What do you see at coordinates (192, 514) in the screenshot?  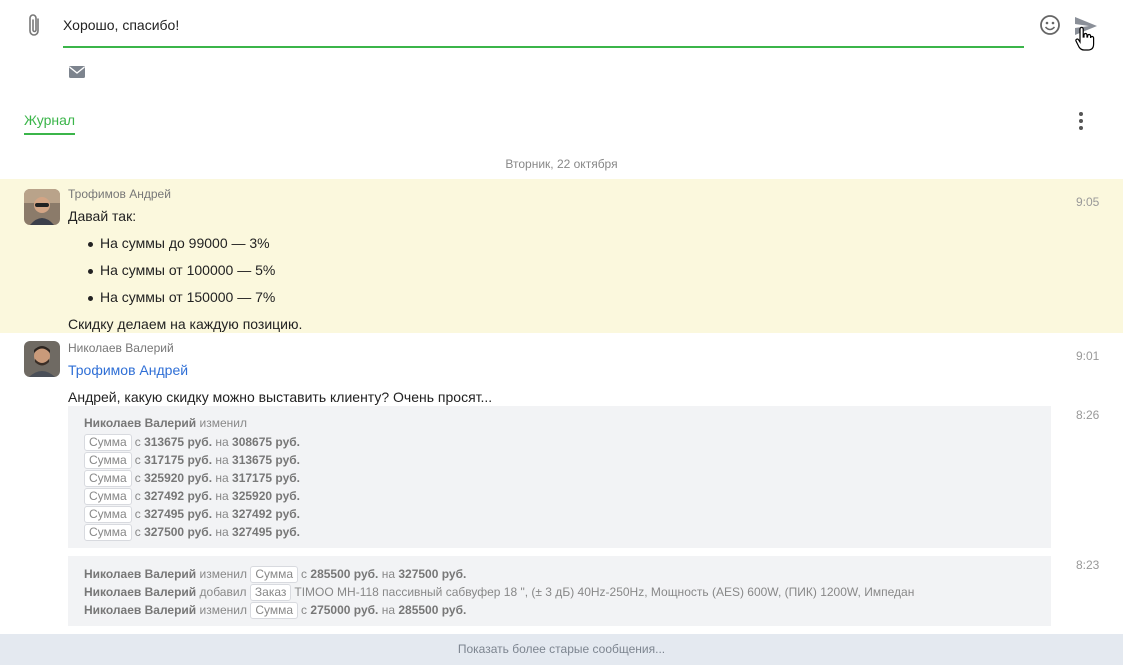 I see `history-row: Сумма с 327495 руб. на 327492 руб.` at bounding box center [192, 514].